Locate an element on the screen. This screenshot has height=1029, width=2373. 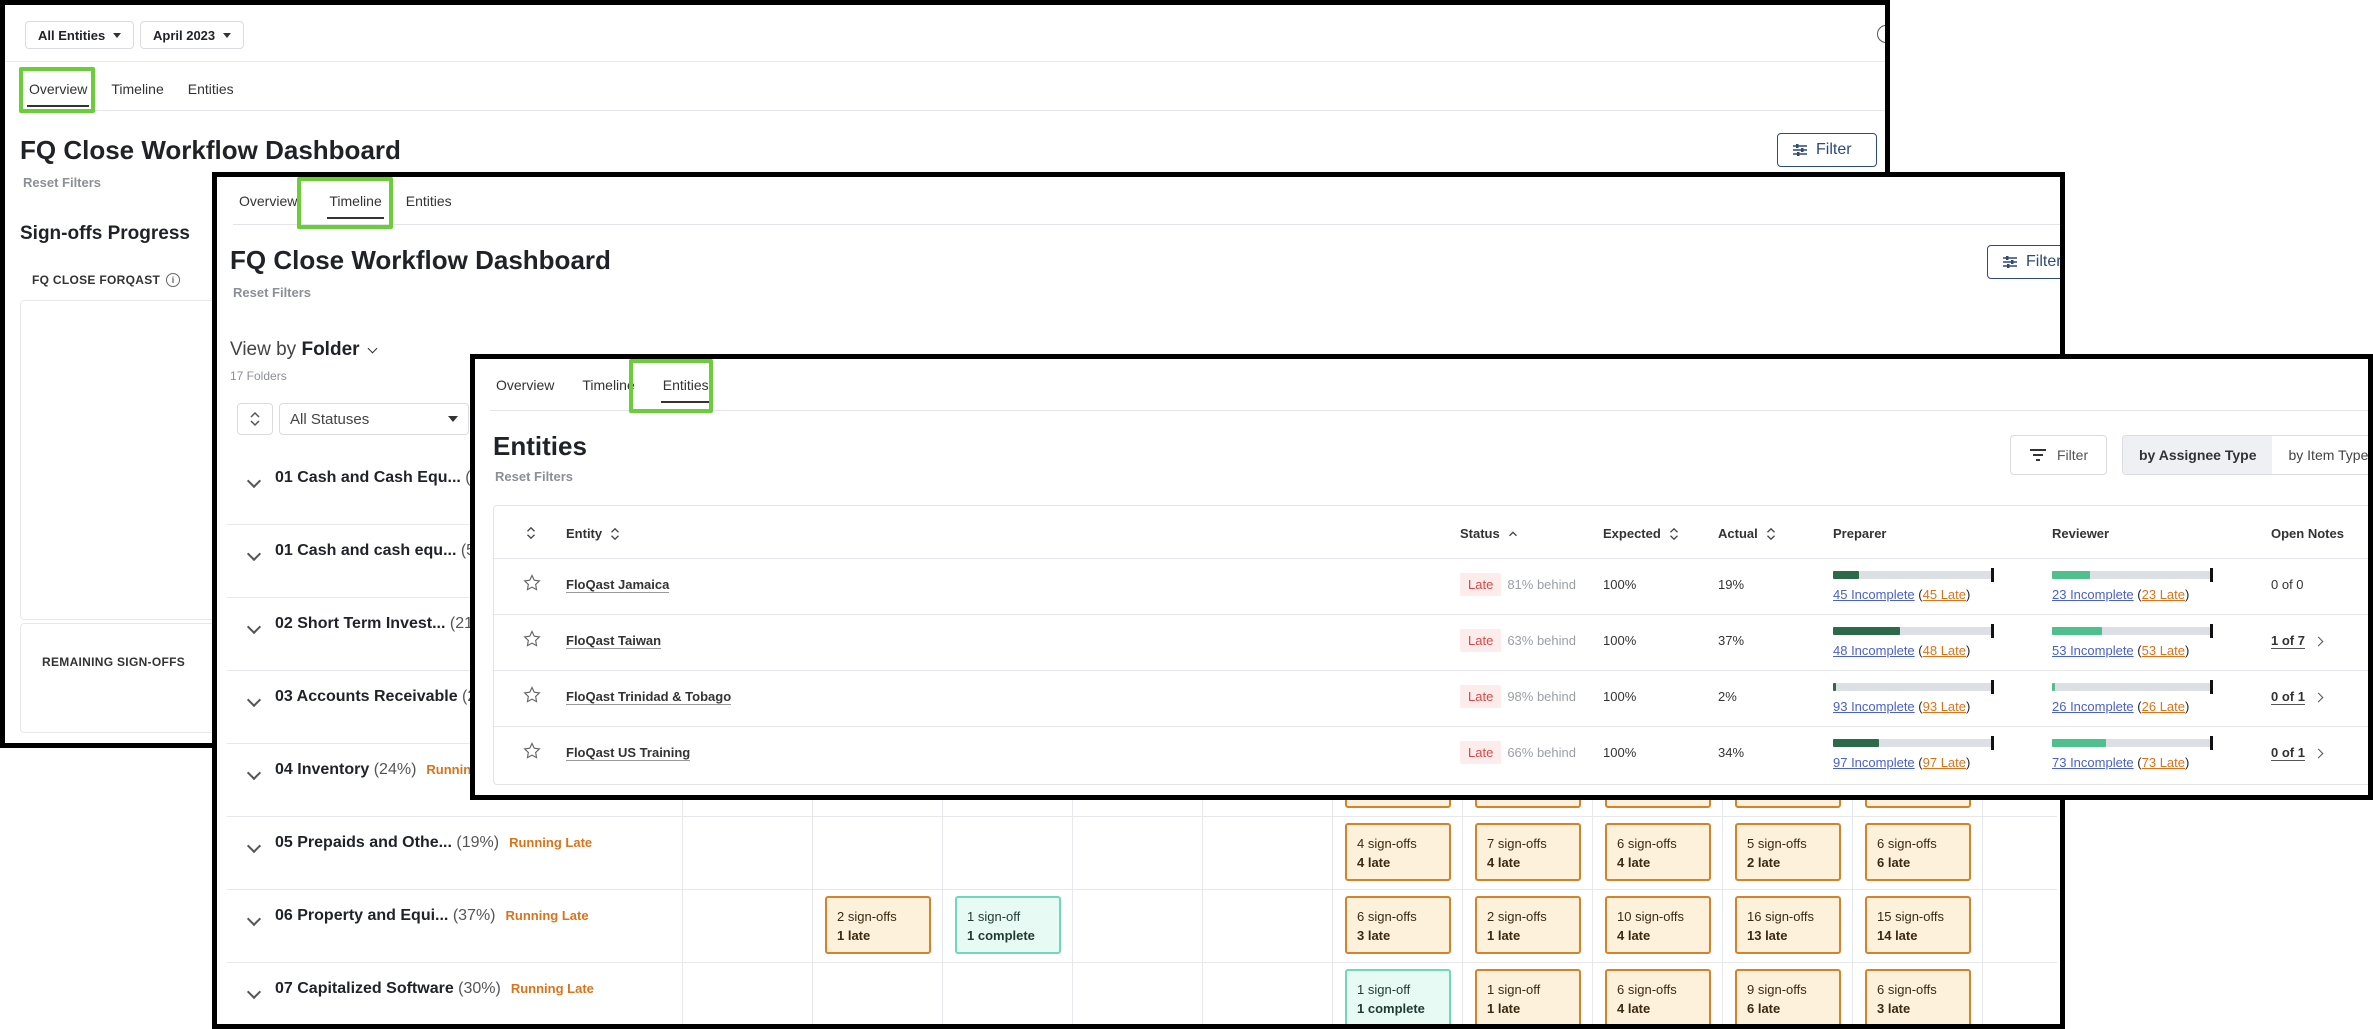
sort-ascending-icon is located at coordinates (1512, 533).